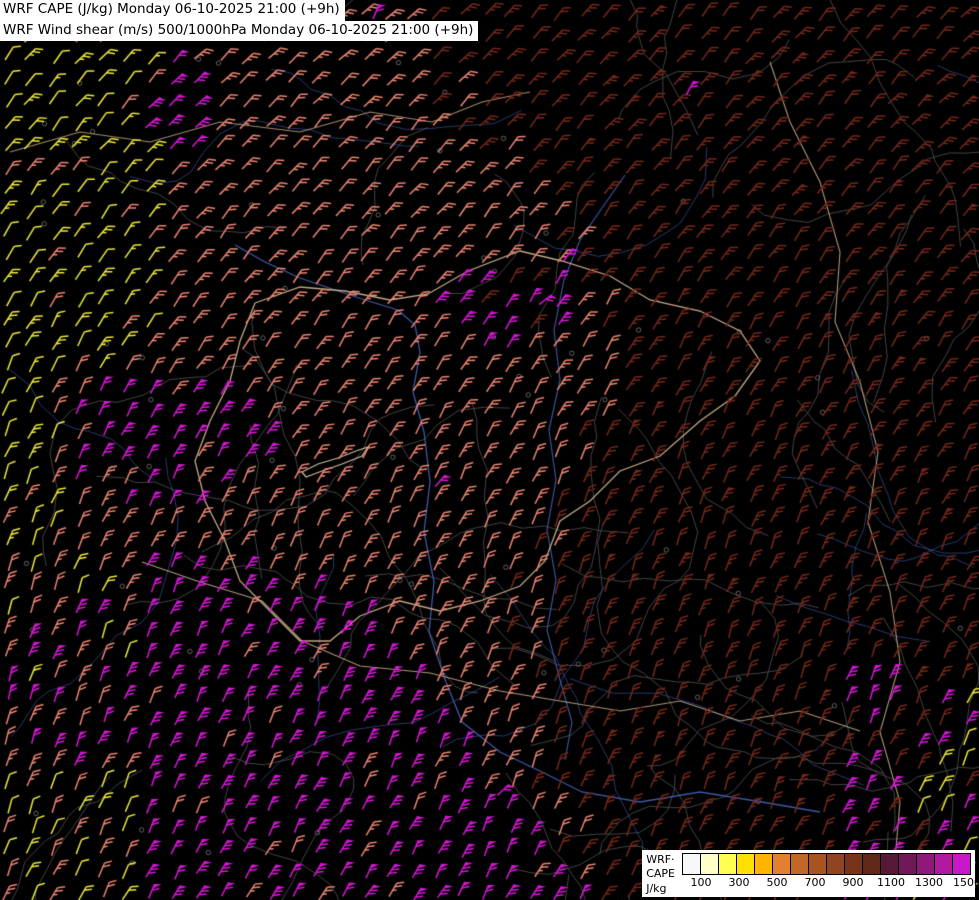 The image size is (979, 900). Describe the element at coordinates (660, 860) in the screenshot. I see `legend-title-line1: WRF·` at that location.